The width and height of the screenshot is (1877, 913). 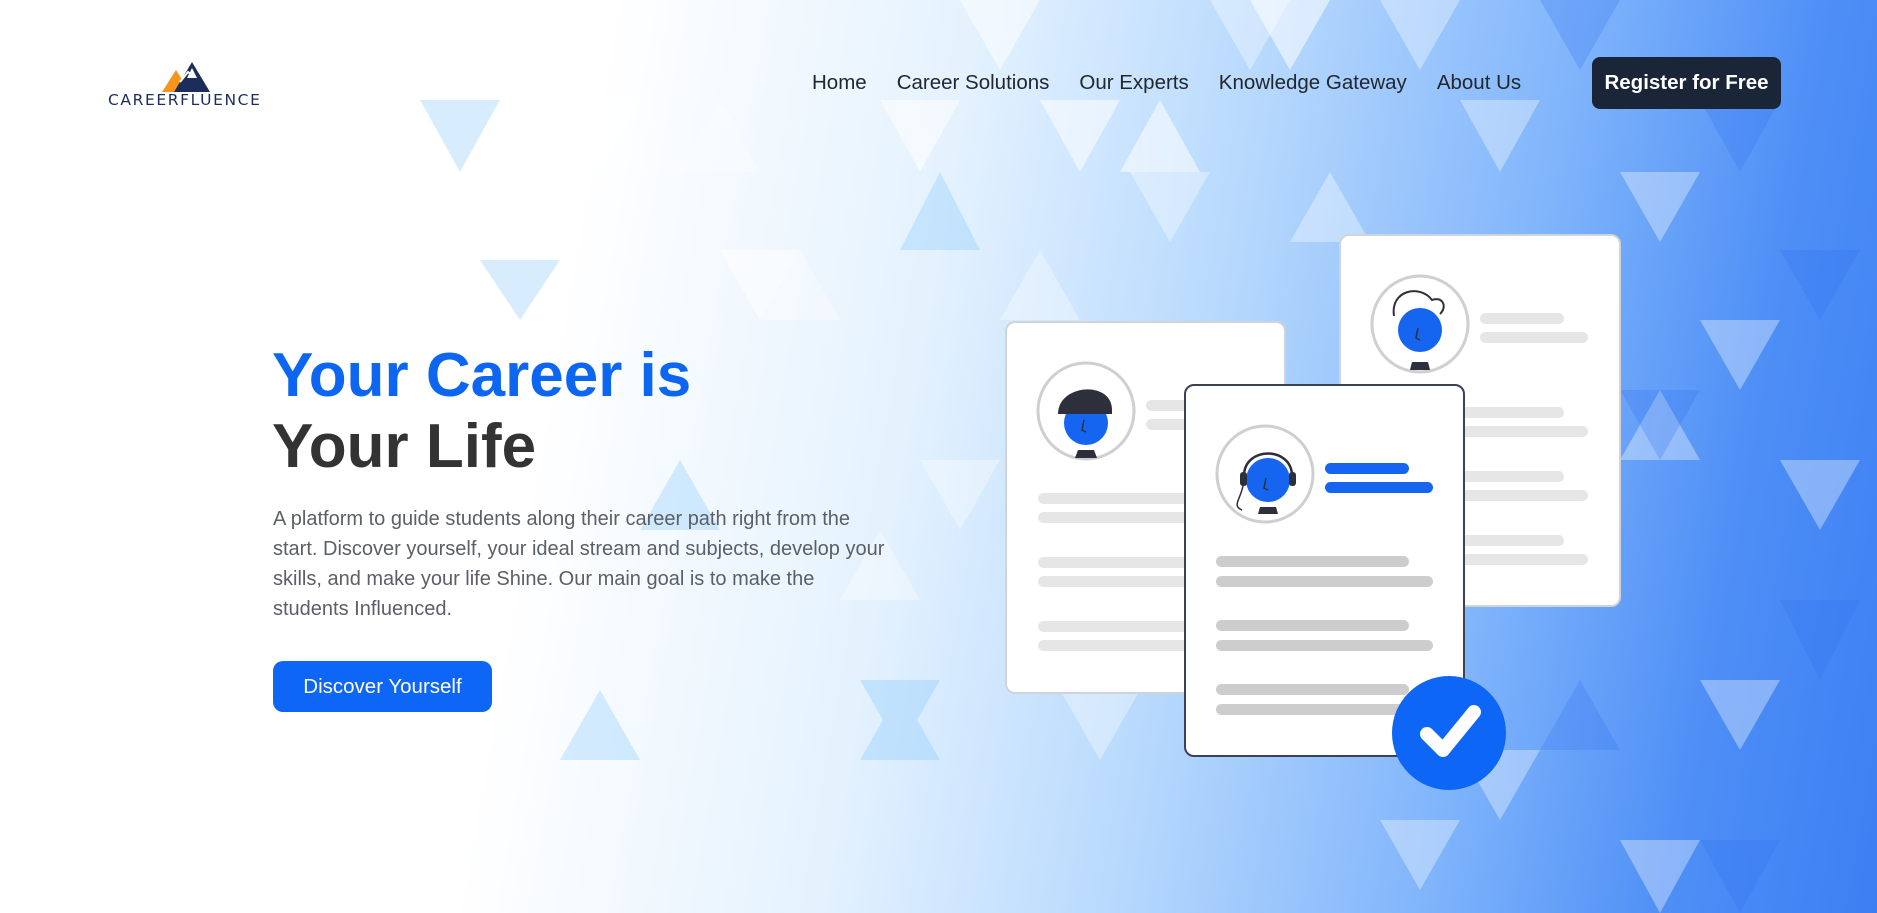 I want to click on mountain-logo-icon, so click(x=186, y=77).